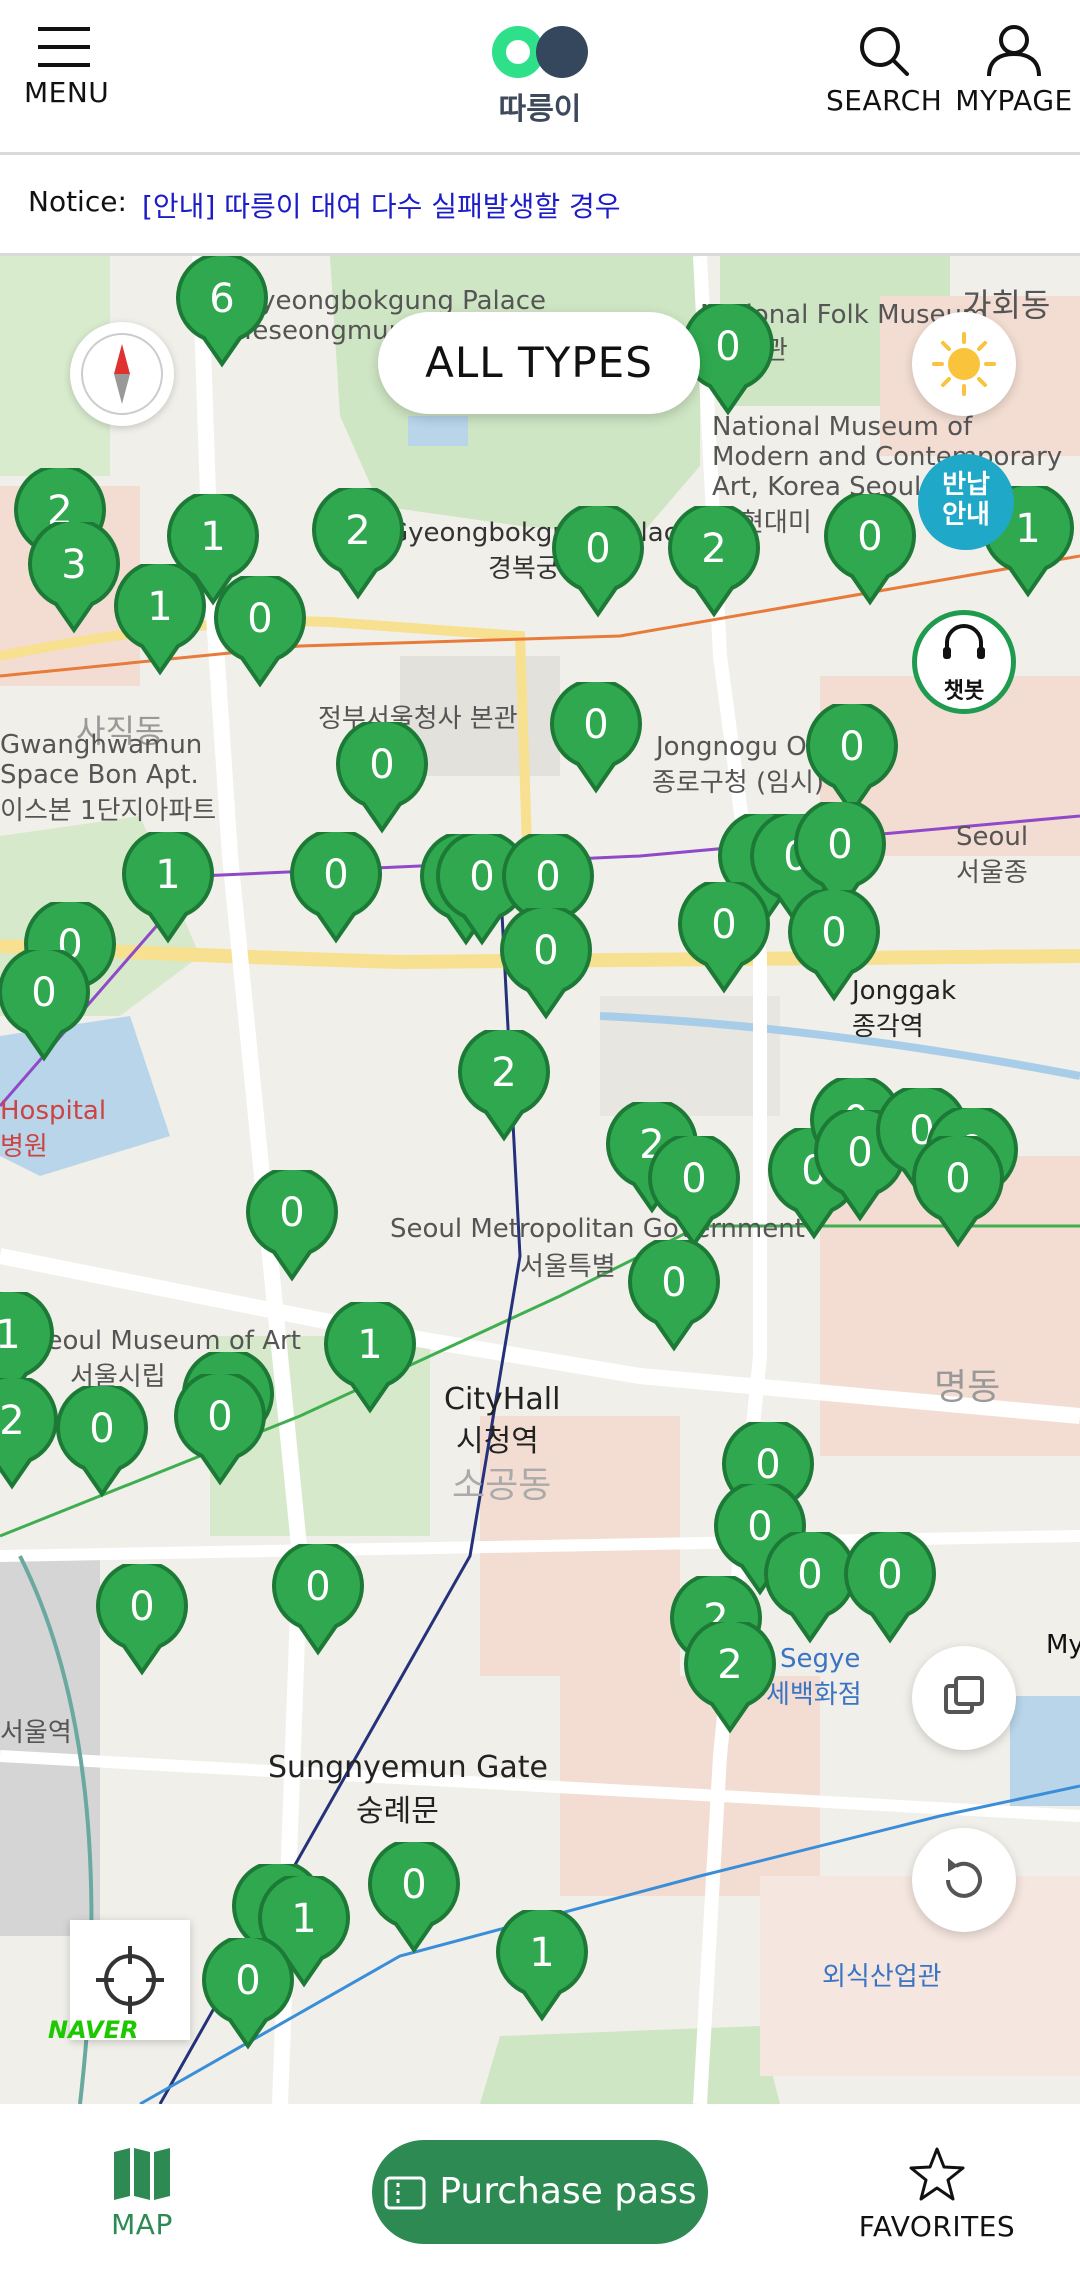  I want to click on notice-link: [안내] 따릉이 대여 다수 실패발생할 경우, so click(381, 205).